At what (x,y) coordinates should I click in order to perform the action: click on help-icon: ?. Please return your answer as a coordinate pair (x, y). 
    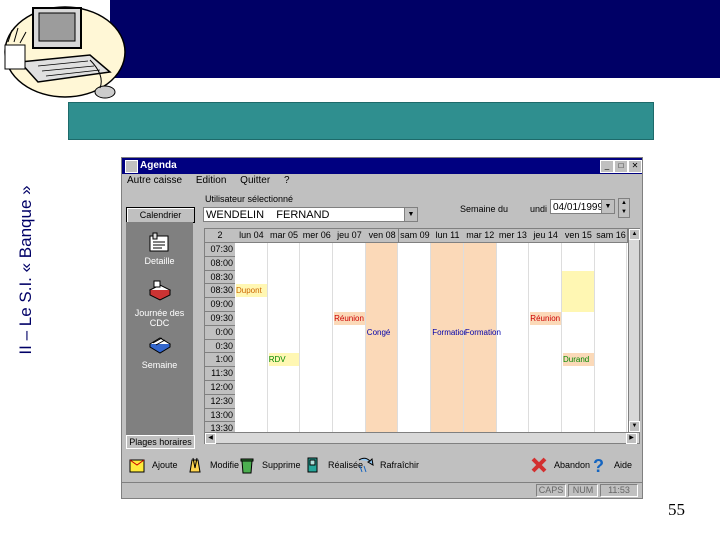
    Looking at the image, I should click on (598, 465).